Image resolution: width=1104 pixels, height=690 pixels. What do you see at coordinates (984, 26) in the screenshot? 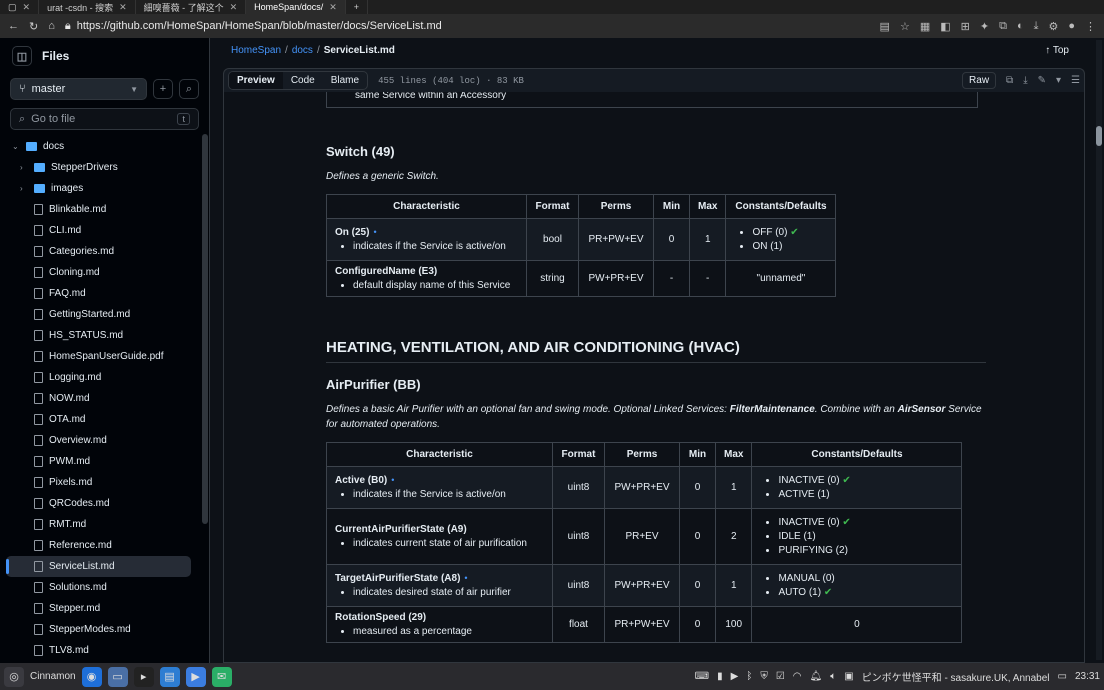
I see `extension-icon: ✦` at bounding box center [984, 26].